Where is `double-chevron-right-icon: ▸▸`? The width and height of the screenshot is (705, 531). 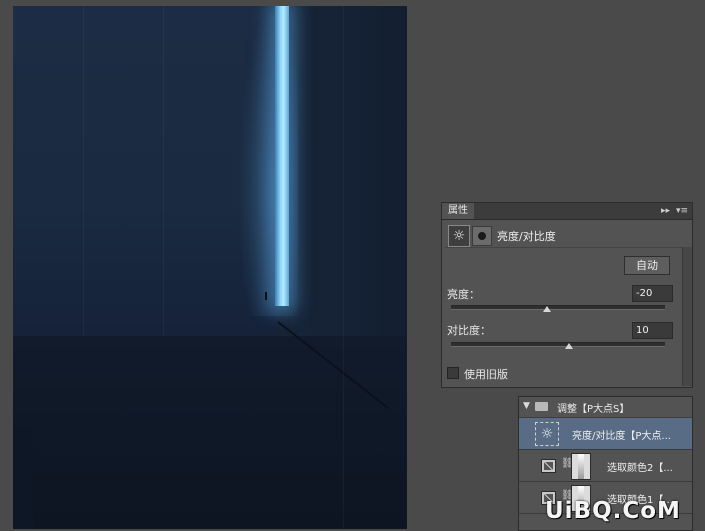
double-chevron-right-icon: ▸▸ is located at coordinates (665, 211).